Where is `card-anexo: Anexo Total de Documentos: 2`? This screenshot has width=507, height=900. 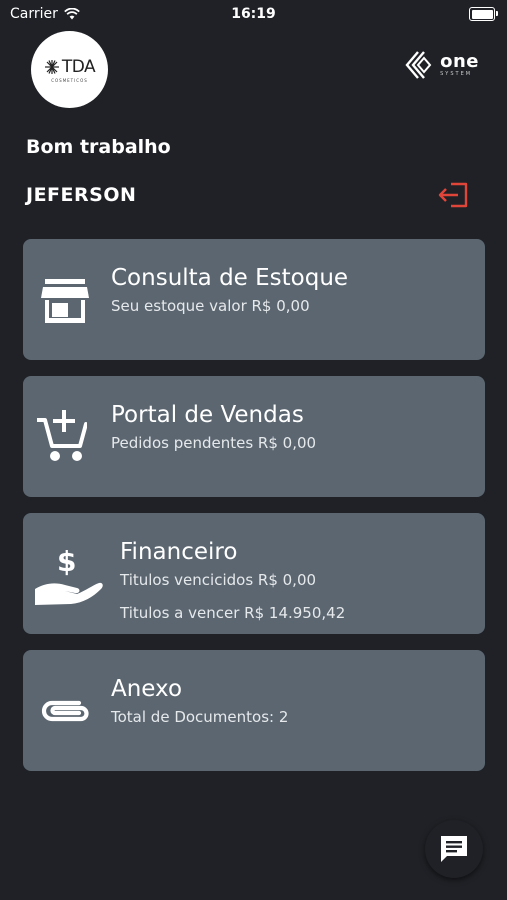
card-anexo: Anexo Total de Documentos: 2 is located at coordinates (254, 710).